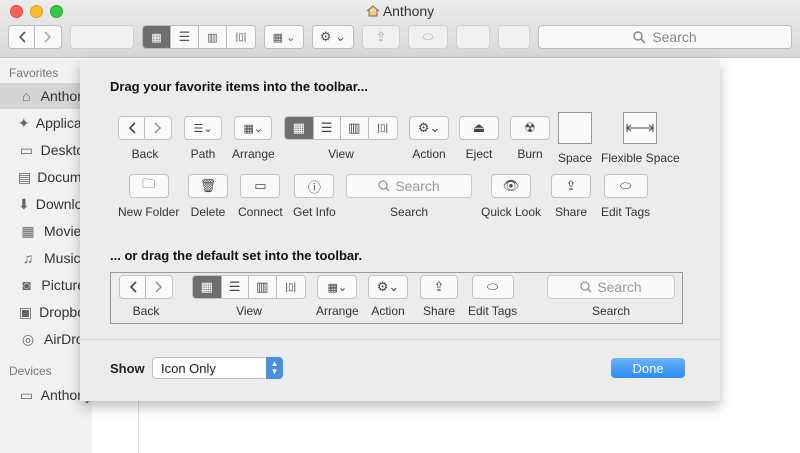  I want to click on sidebar-item-device-anthony: ▭ Anthony, so click(46, 395).